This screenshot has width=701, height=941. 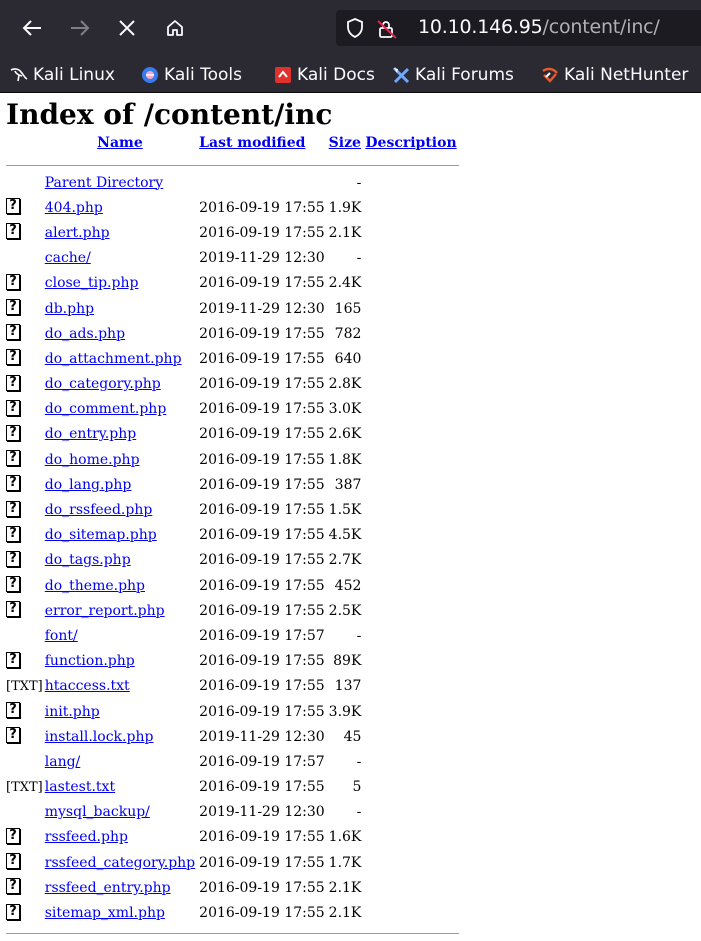 I want to click on bookmark-kali-linux: Kali Linux, so click(x=62, y=75).